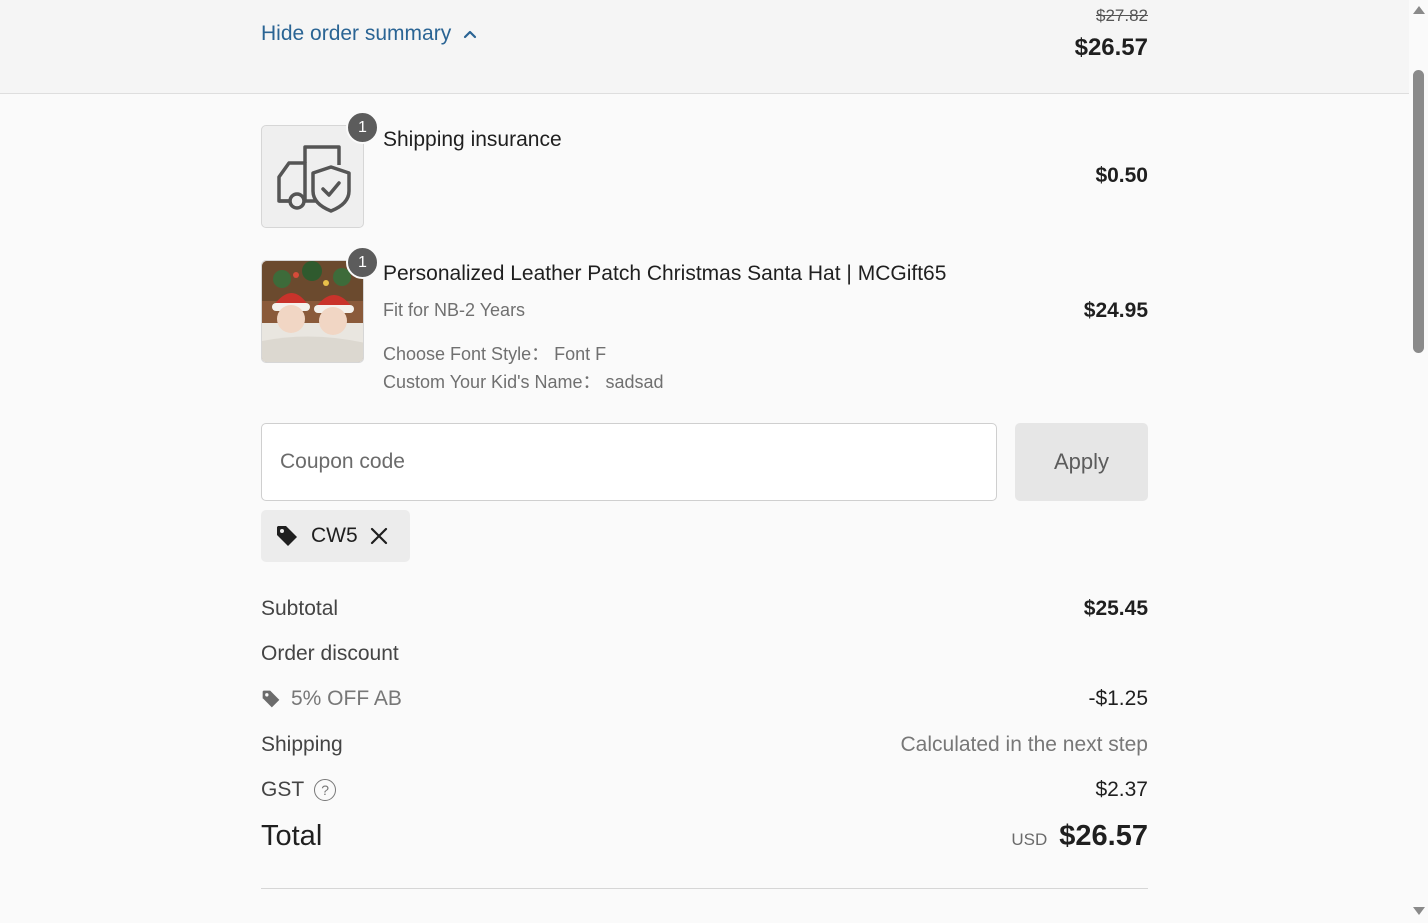  What do you see at coordinates (454, 310) in the screenshot?
I see `item-variant: Fit for NB-2 Years` at bounding box center [454, 310].